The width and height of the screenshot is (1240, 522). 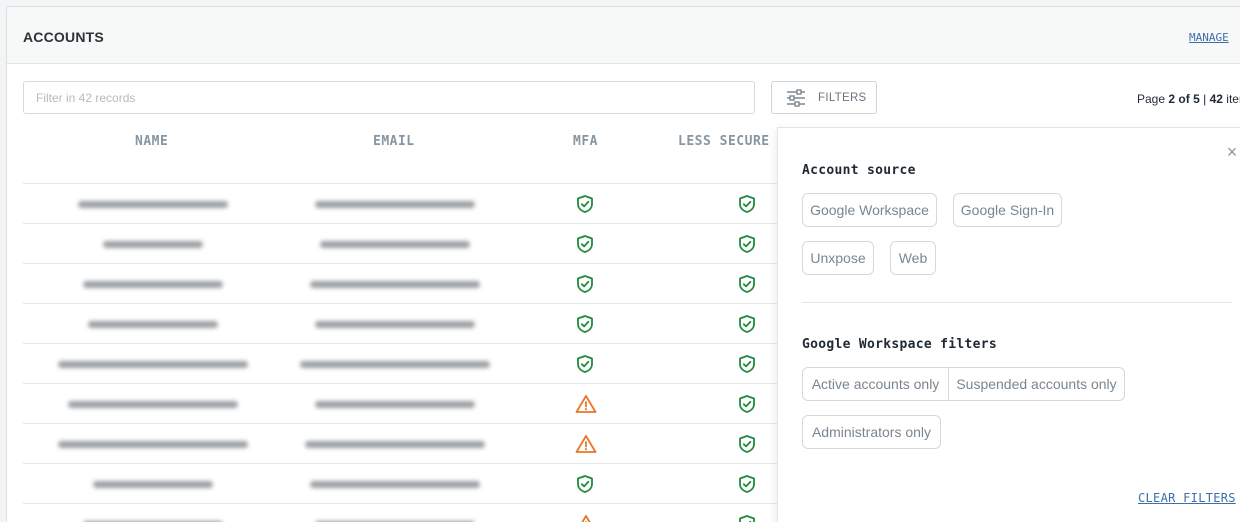 I want to click on chip-google-sign-in: Google Sign-In, so click(x=1007, y=210).